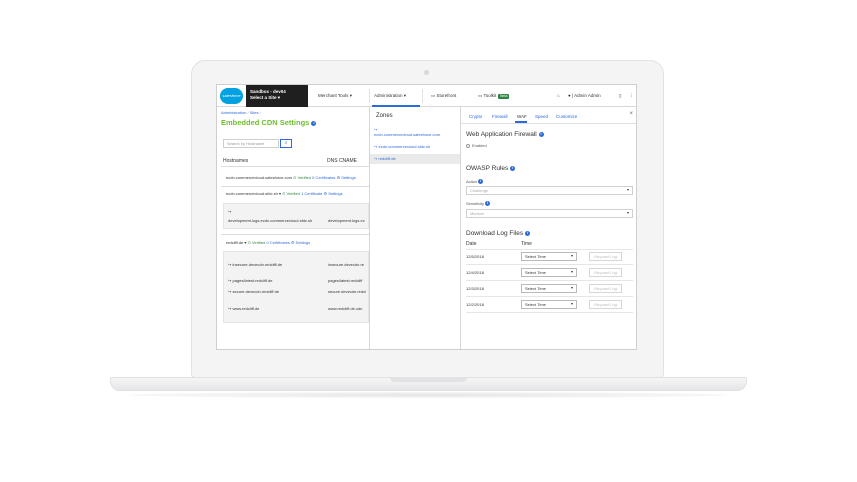 The height and width of the screenshot is (482, 857). I want to click on zone-item-selected: ↪ redcliff.de, so click(385, 158).